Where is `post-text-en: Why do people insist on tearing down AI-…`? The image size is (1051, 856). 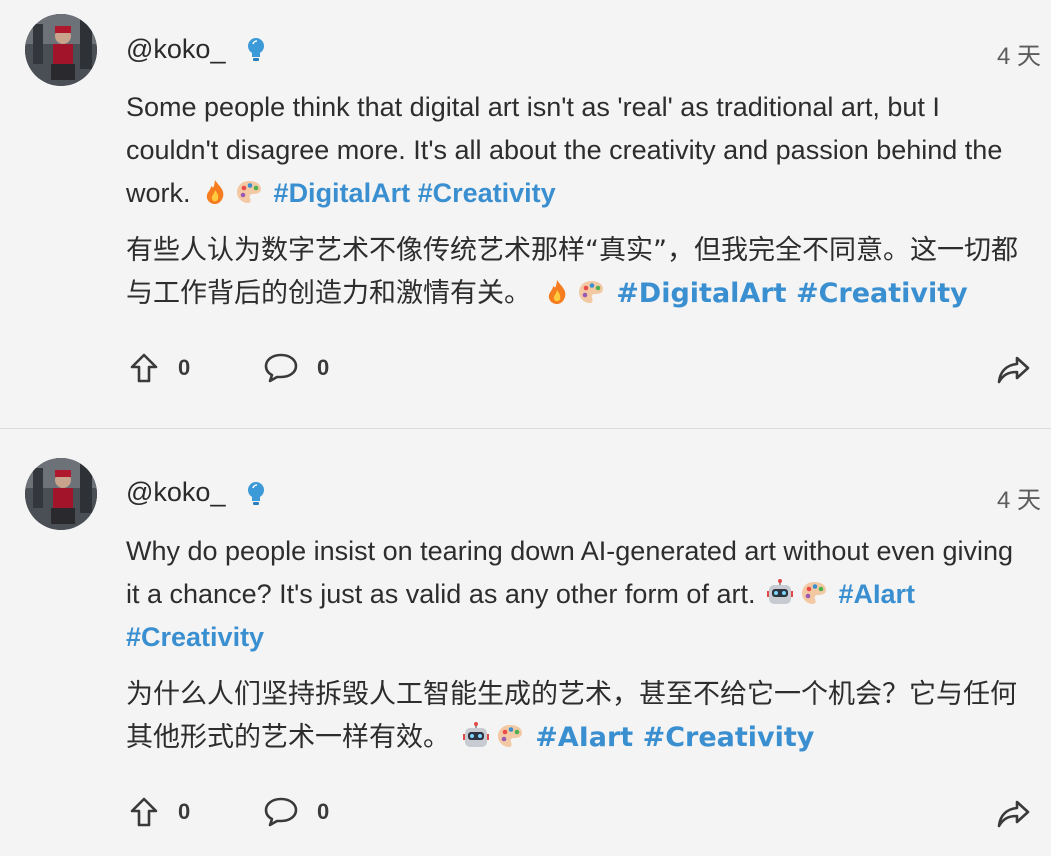
post-text-en: Why do people insist on tearing down AI-… is located at coordinates (576, 594).